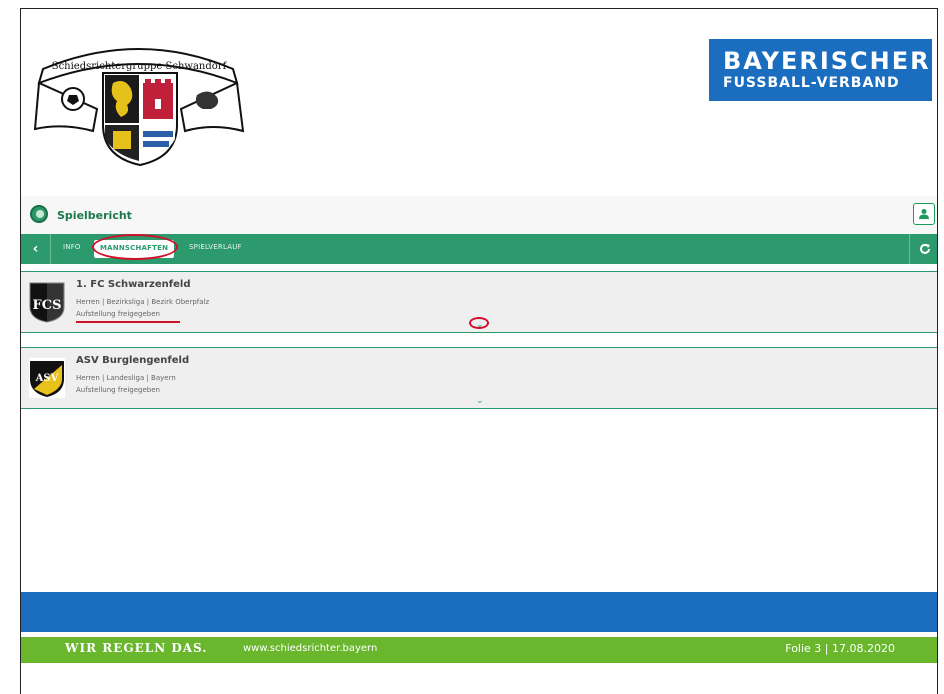 The image size is (944, 694). I want to click on user-profile-button, so click(924, 214).